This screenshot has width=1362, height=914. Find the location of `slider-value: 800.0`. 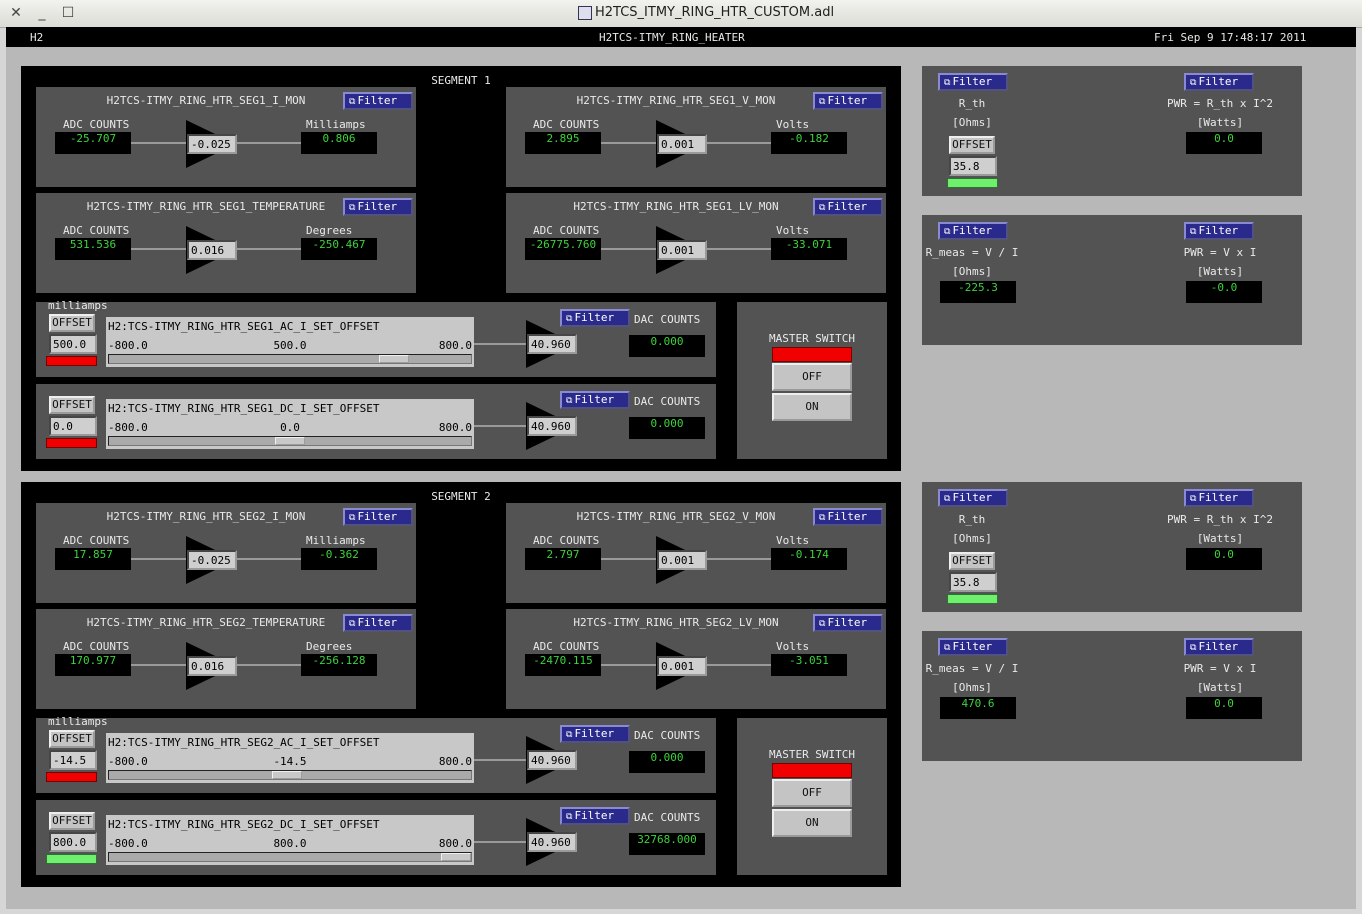

slider-value: 800.0 is located at coordinates (290, 843).